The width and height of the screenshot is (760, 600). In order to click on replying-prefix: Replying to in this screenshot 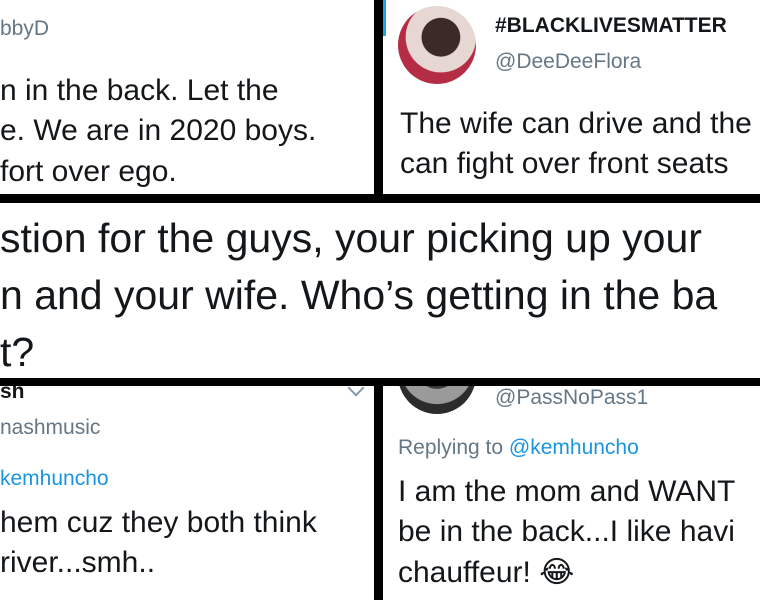, I will do `click(451, 447)`.